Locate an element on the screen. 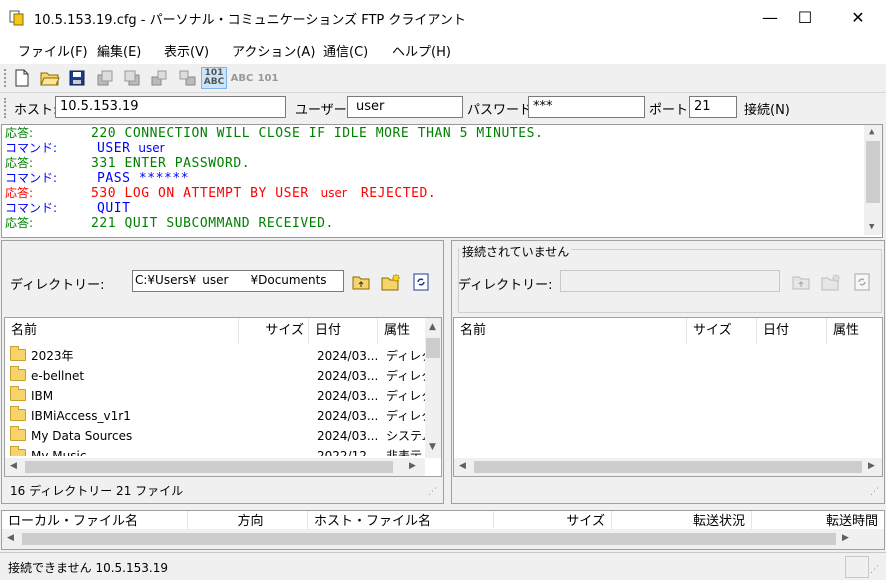 The width and height of the screenshot is (886, 580). port-input: 21 is located at coordinates (713, 107).